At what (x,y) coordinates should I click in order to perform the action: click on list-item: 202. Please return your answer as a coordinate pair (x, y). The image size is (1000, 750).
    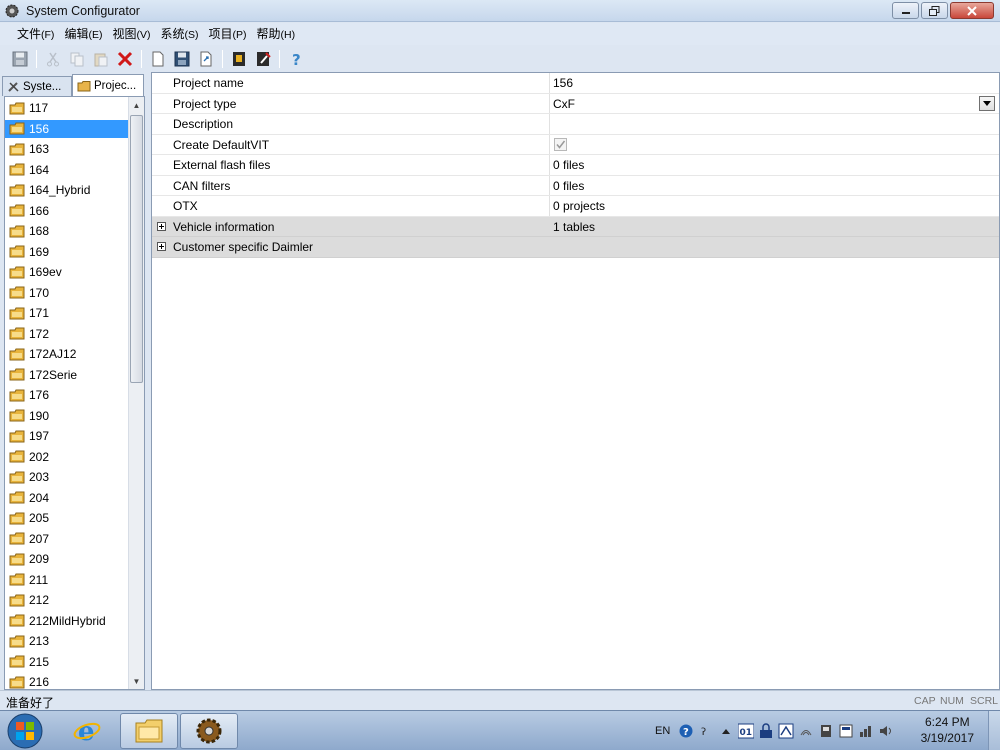
    Looking at the image, I should click on (67, 457).